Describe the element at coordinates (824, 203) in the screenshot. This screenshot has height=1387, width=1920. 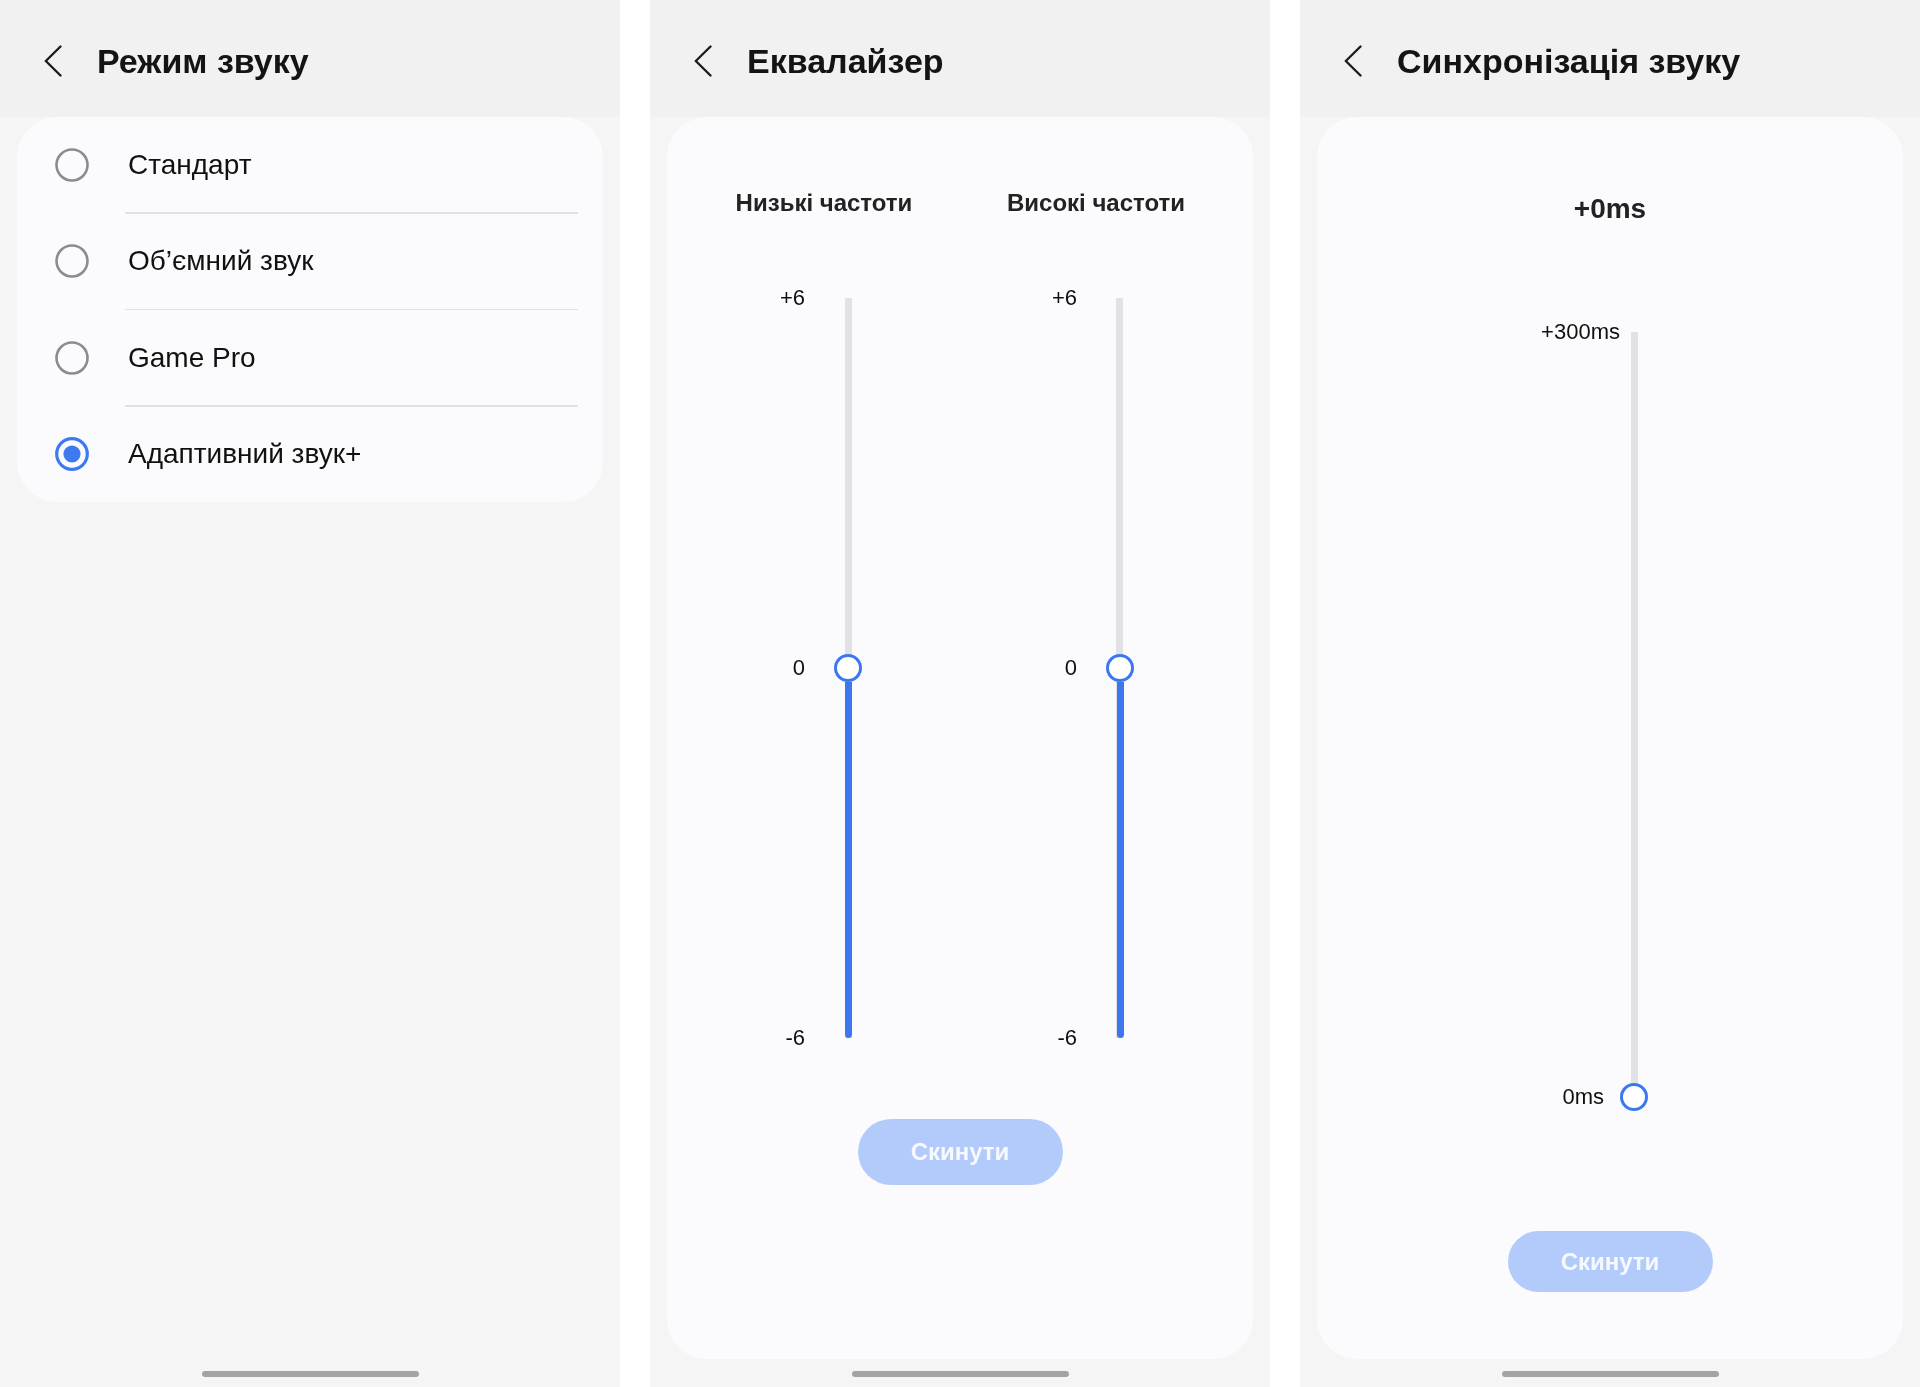
I see `band-label: Низькі частоти` at that location.